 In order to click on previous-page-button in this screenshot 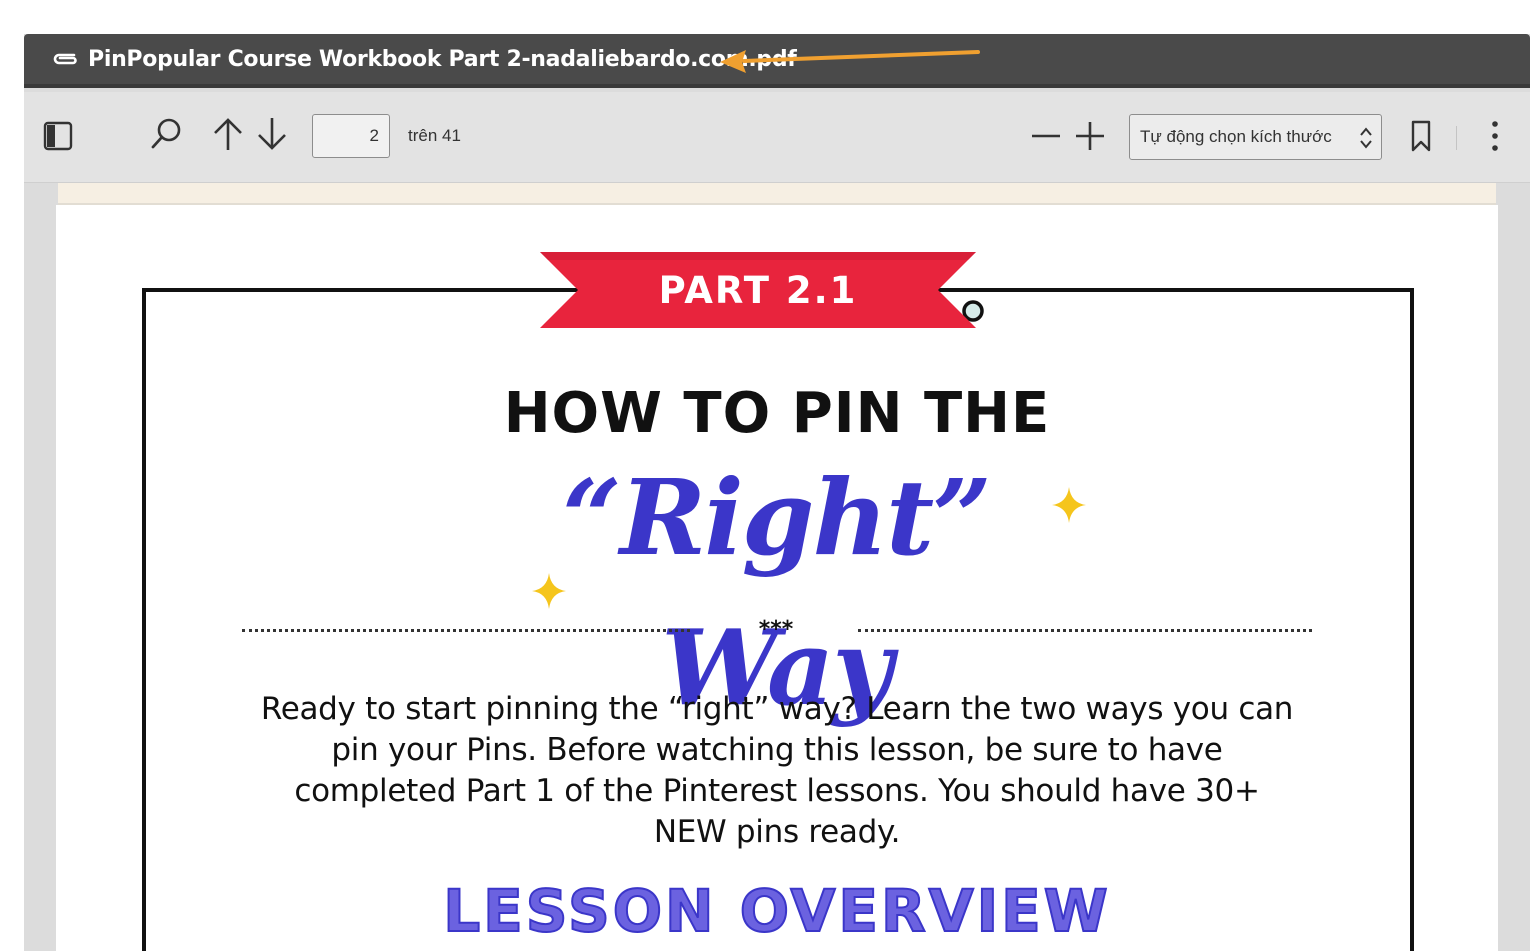, I will do `click(228, 136)`.